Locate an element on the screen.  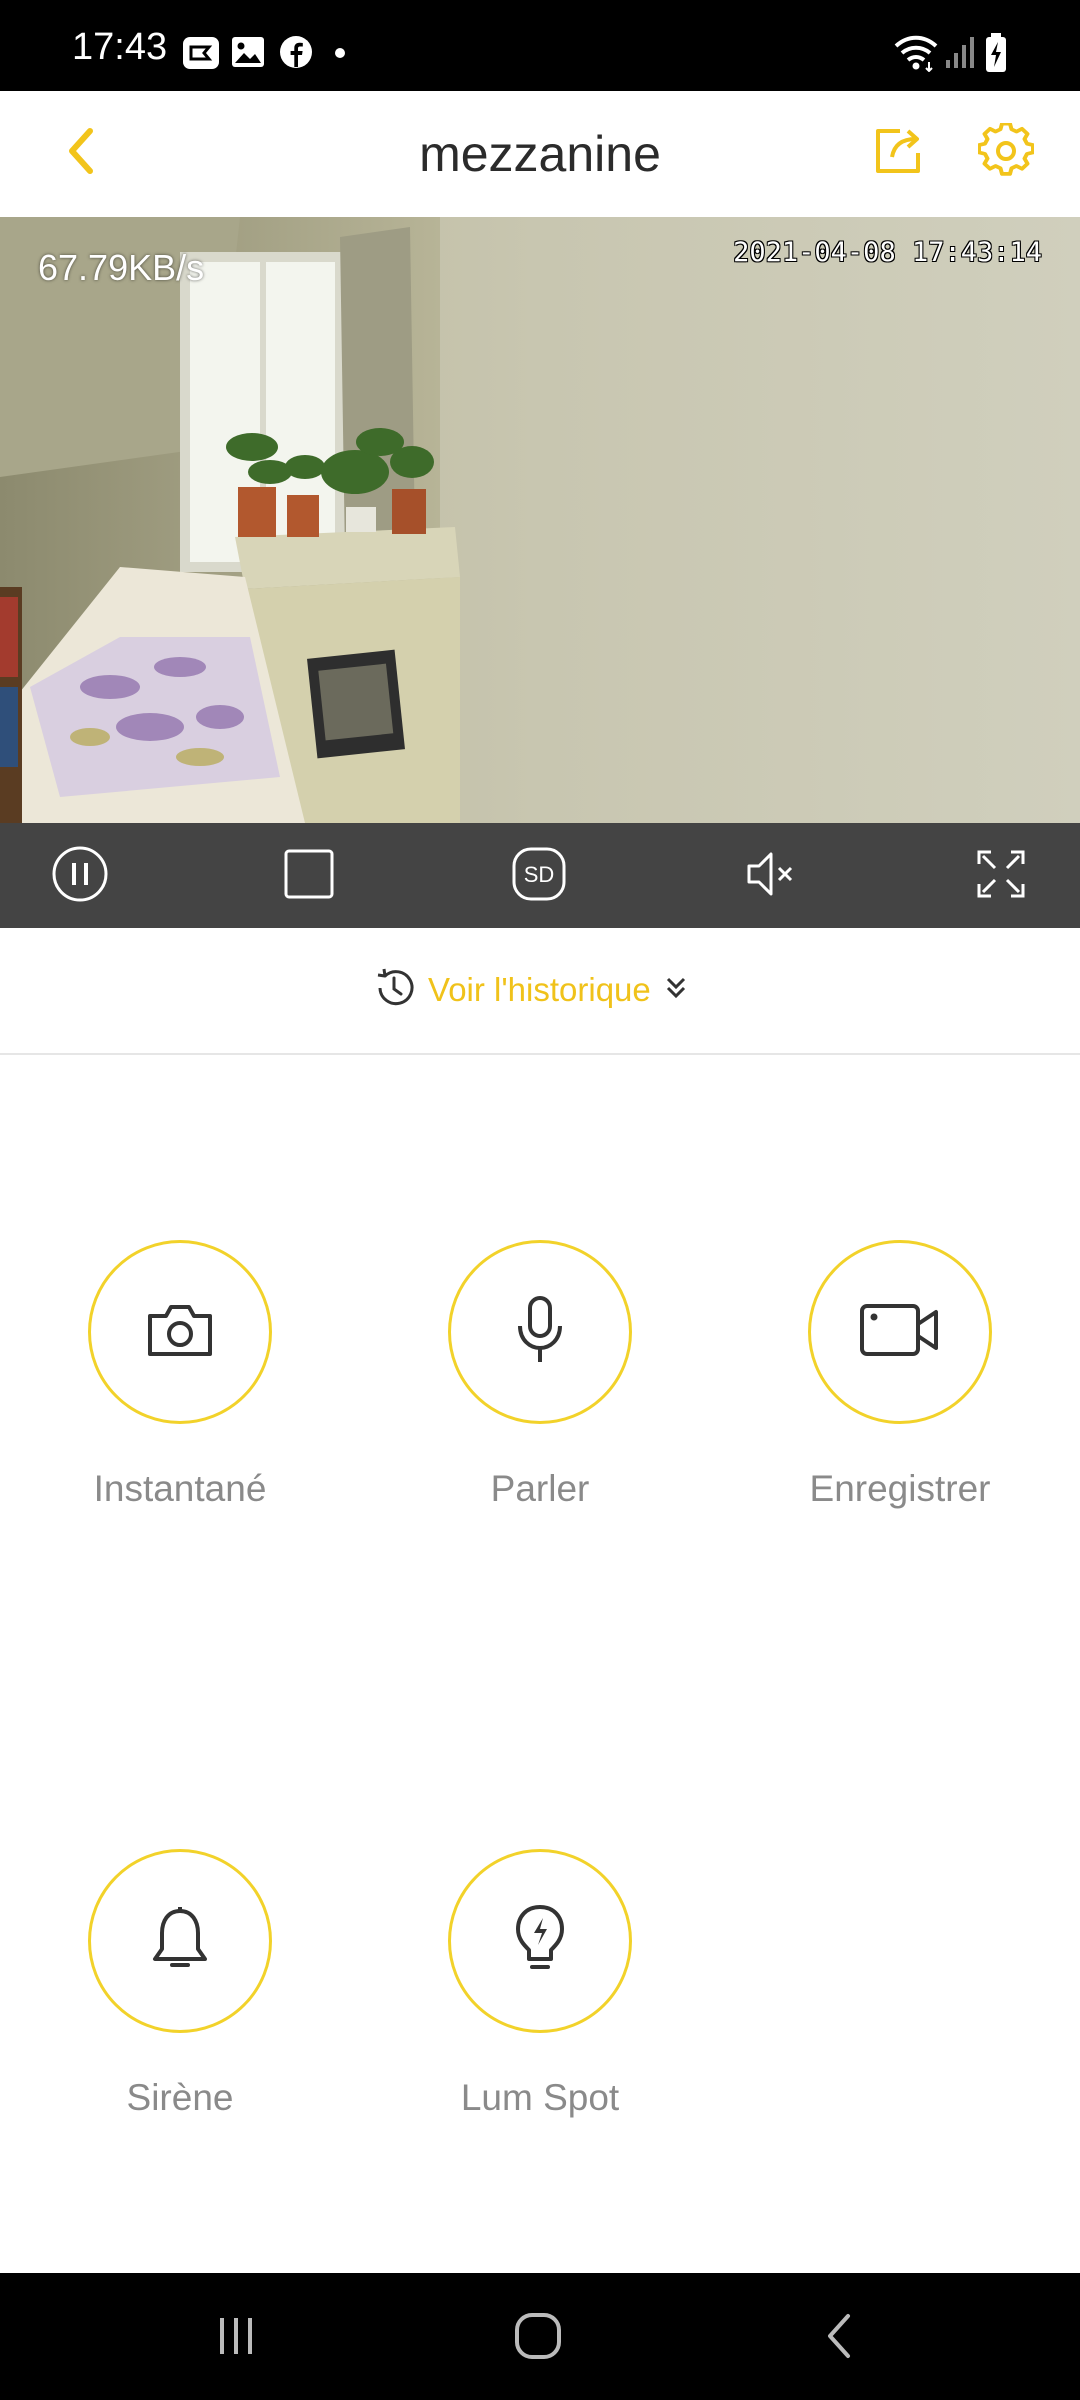
system-back-button is located at coordinates (840, 2338).